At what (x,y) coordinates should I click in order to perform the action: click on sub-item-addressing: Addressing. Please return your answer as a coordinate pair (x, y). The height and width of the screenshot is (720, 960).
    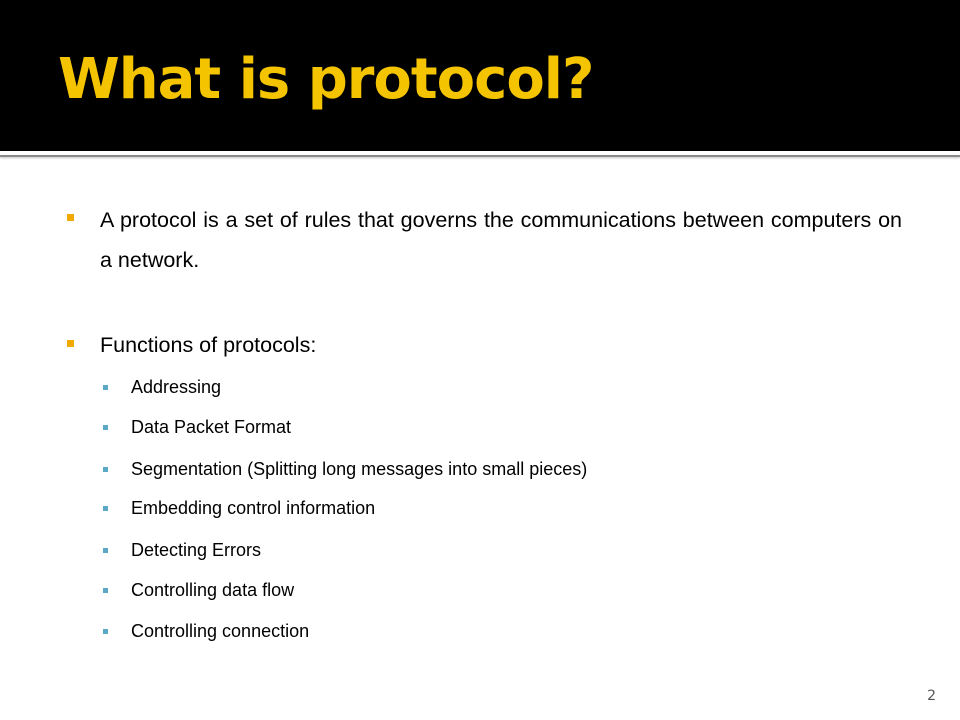
    Looking at the image, I should click on (176, 387).